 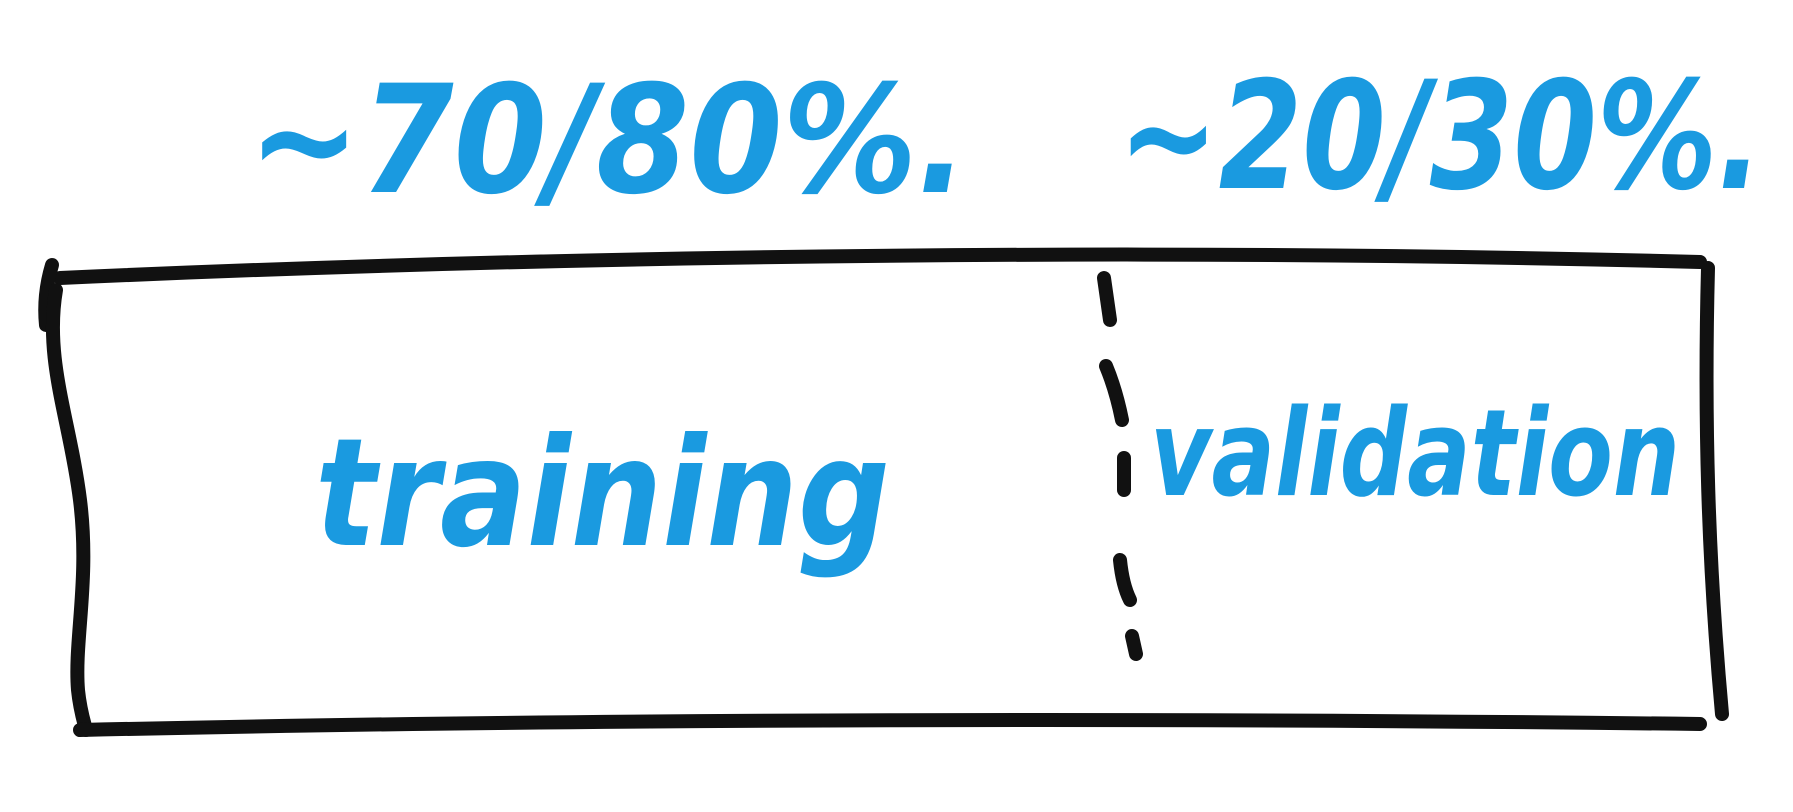 I want to click on split-box-right-edge, so click(x=1714, y=491).